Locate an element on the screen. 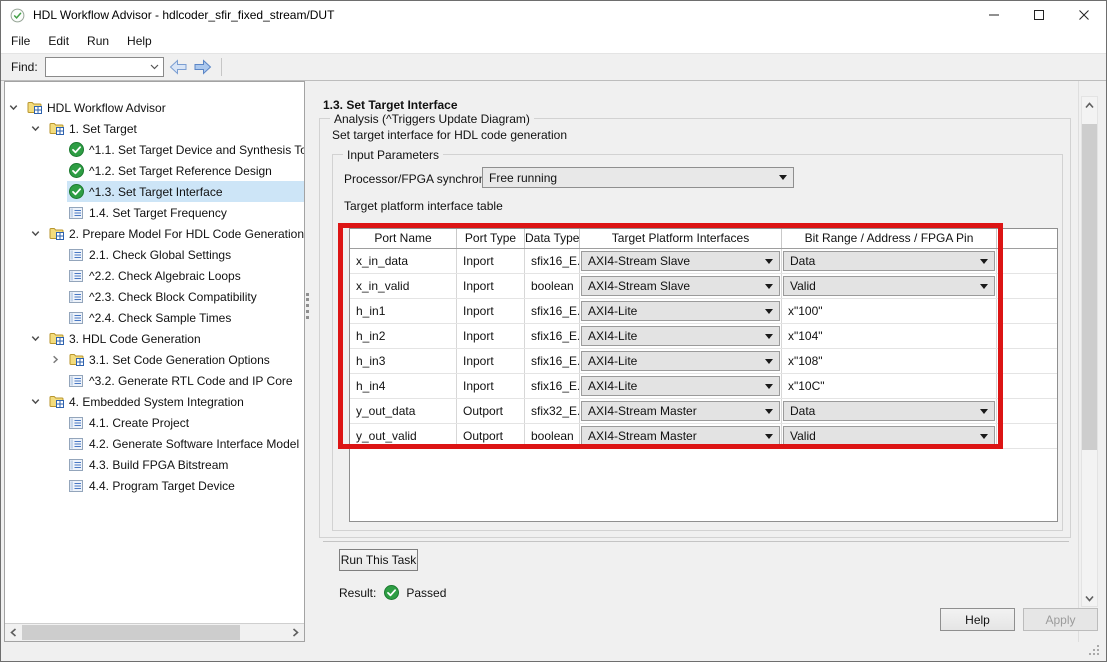 The width and height of the screenshot is (1107, 662). tree-item-label: 1. Set Target is located at coordinates (103, 128).